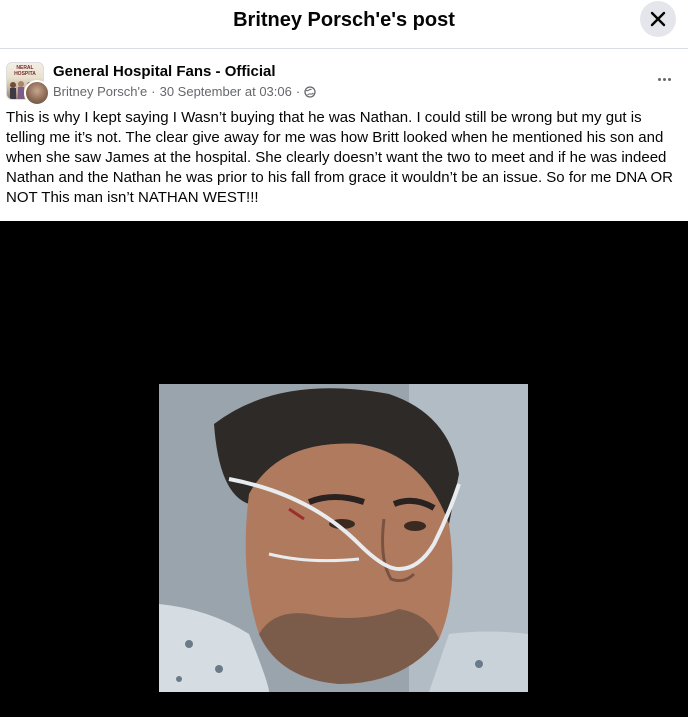 The image size is (688, 717). I want to click on group-name-link: General Hospital Fans - Official, so click(164, 71).